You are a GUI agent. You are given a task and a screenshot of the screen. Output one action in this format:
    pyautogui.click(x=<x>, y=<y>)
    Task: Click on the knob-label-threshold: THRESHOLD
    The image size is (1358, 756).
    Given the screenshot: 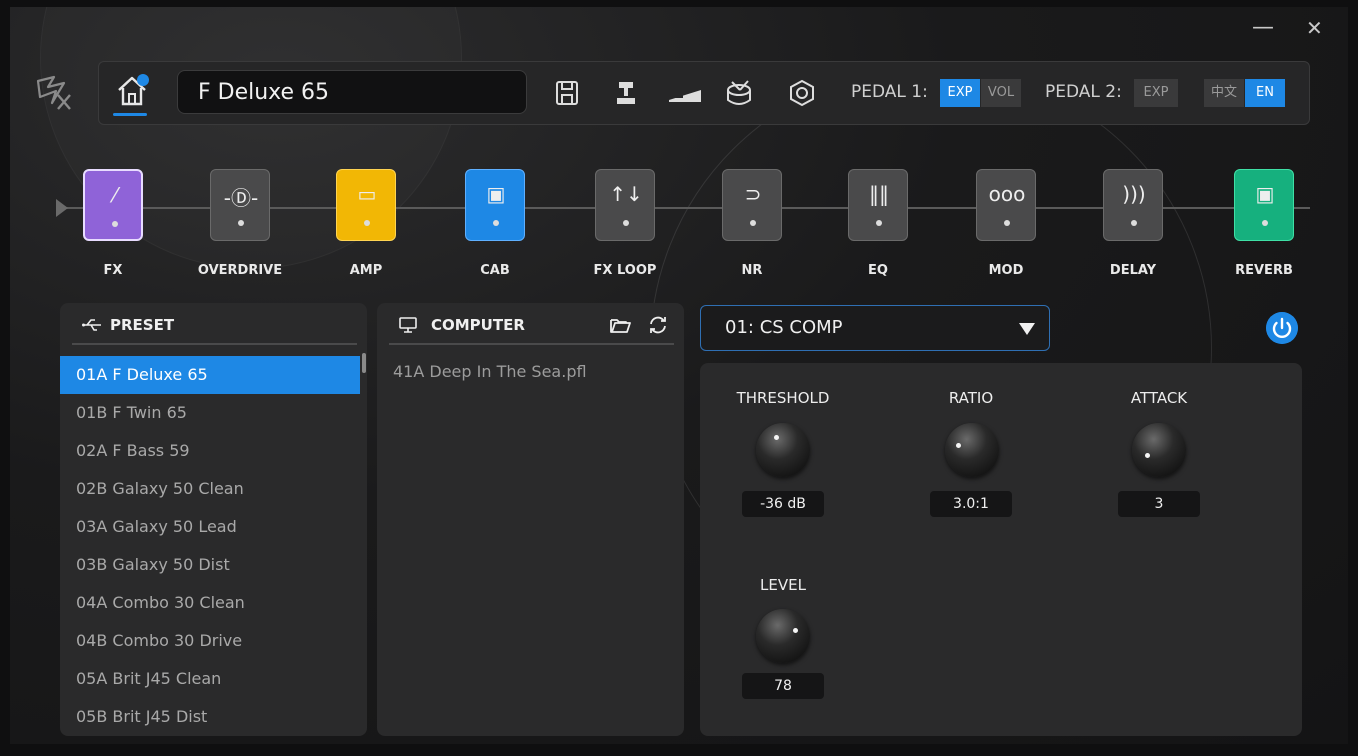 What is the action you would take?
    pyautogui.click(x=783, y=398)
    